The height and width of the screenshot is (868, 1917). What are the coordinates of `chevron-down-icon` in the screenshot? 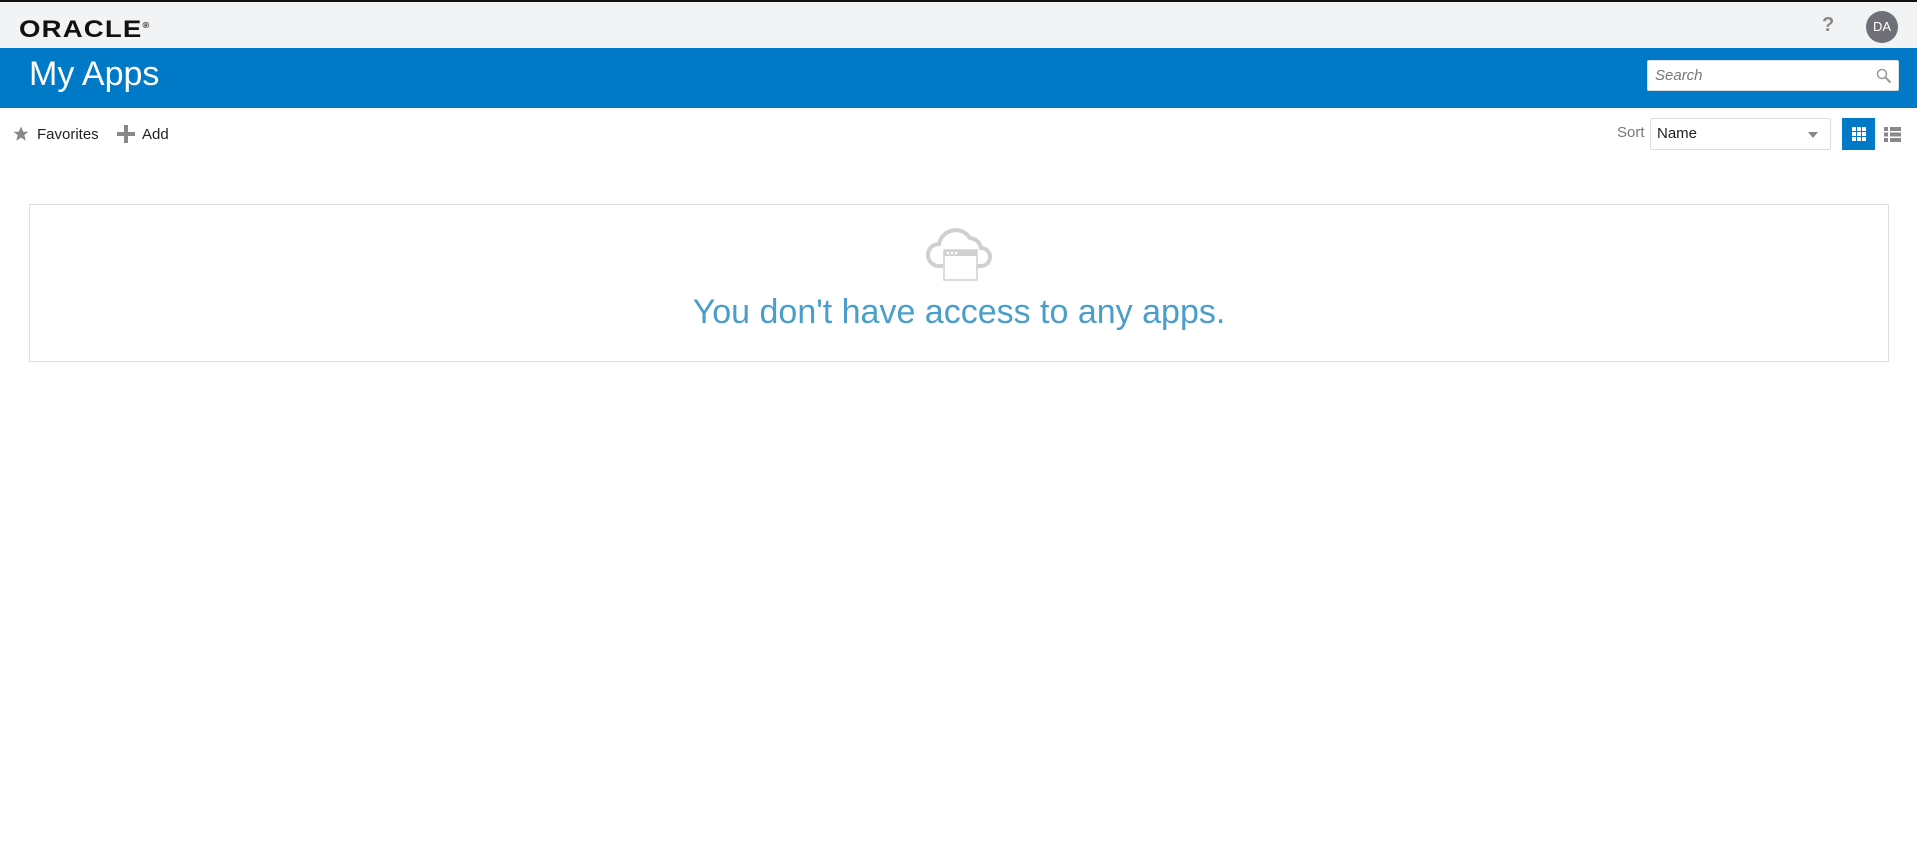 It's located at (1813, 135).